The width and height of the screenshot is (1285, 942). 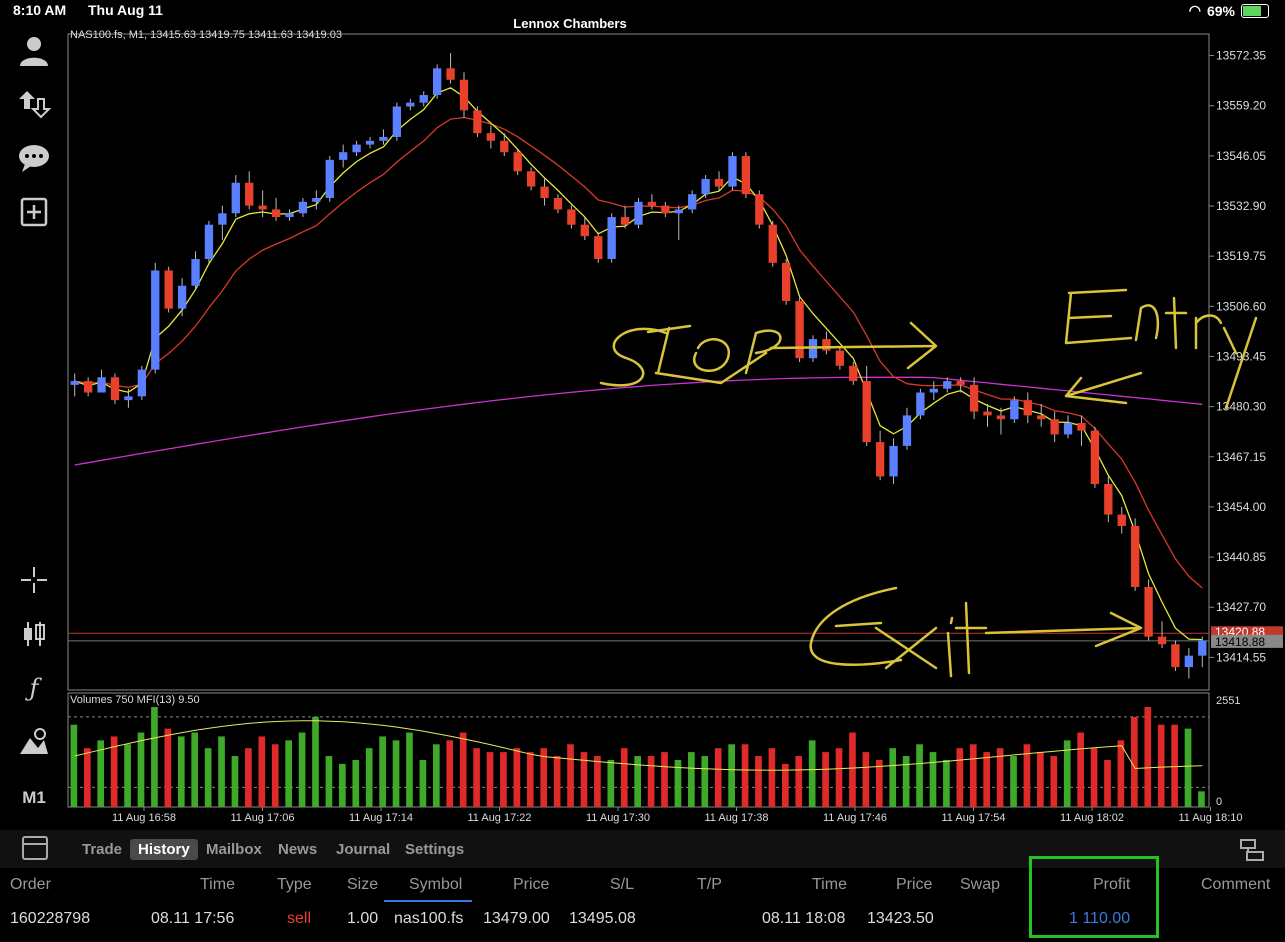 I want to click on cell-sl: 13495.08, so click(x=602, y=918).